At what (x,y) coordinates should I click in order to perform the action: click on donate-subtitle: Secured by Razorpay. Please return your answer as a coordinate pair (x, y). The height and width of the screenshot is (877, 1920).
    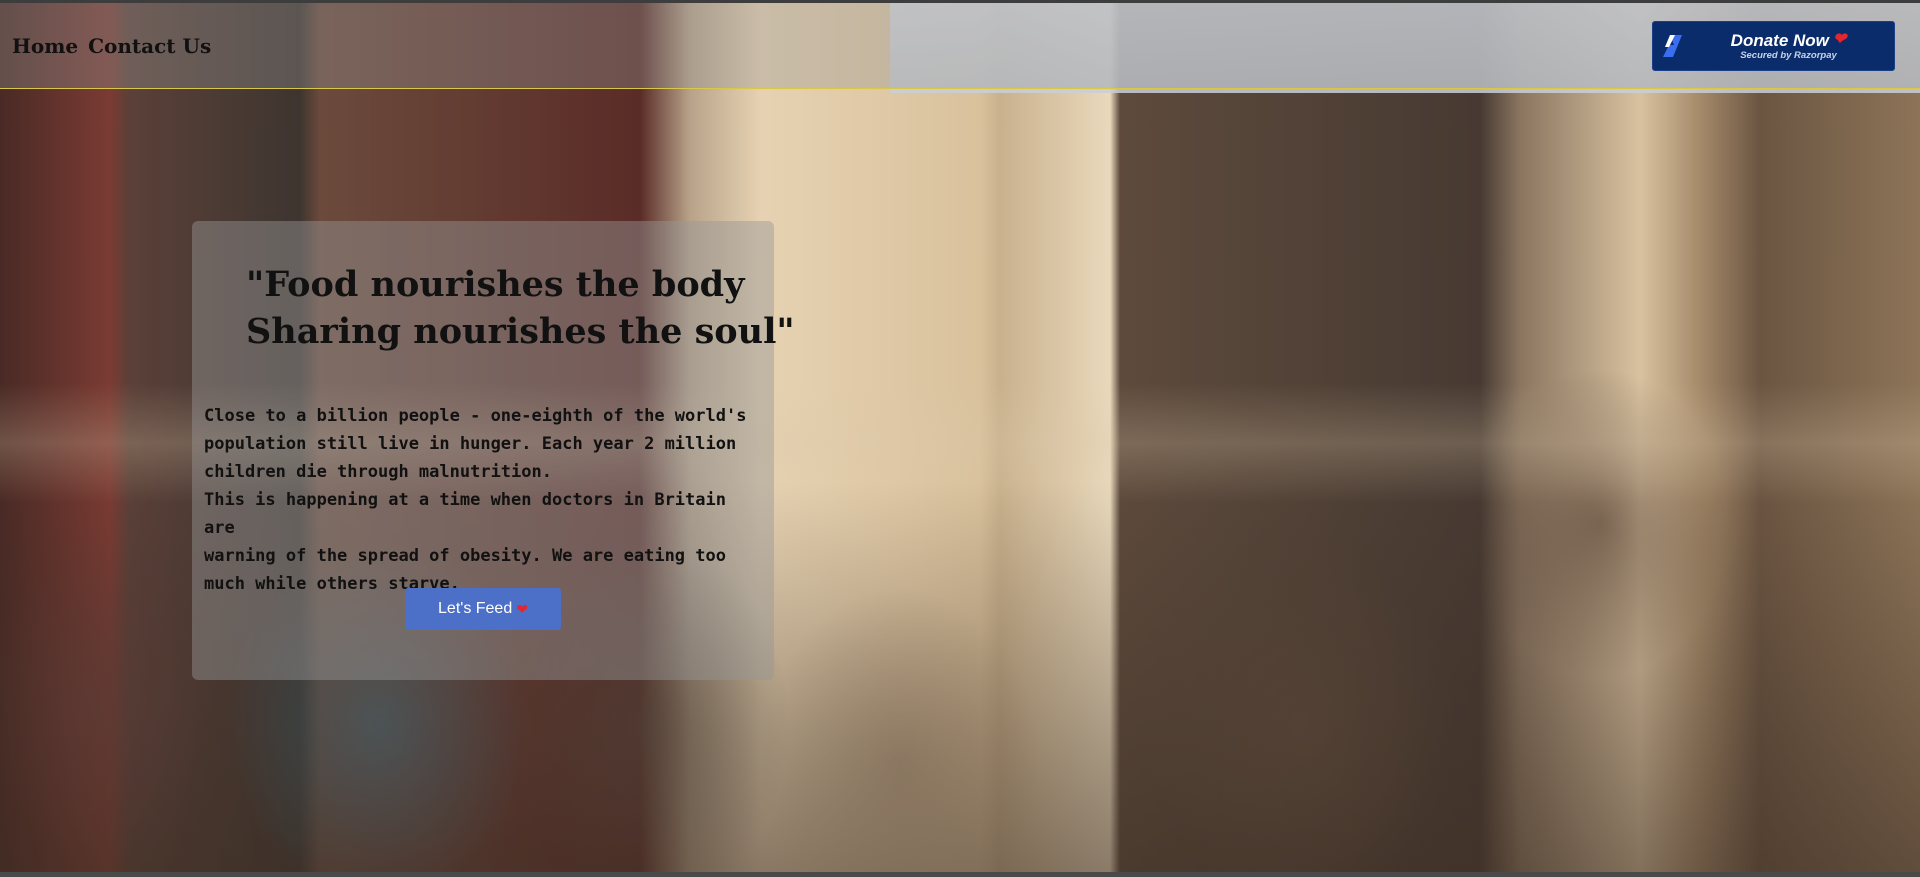
    Looking at the image, I should click on (1788, 55).